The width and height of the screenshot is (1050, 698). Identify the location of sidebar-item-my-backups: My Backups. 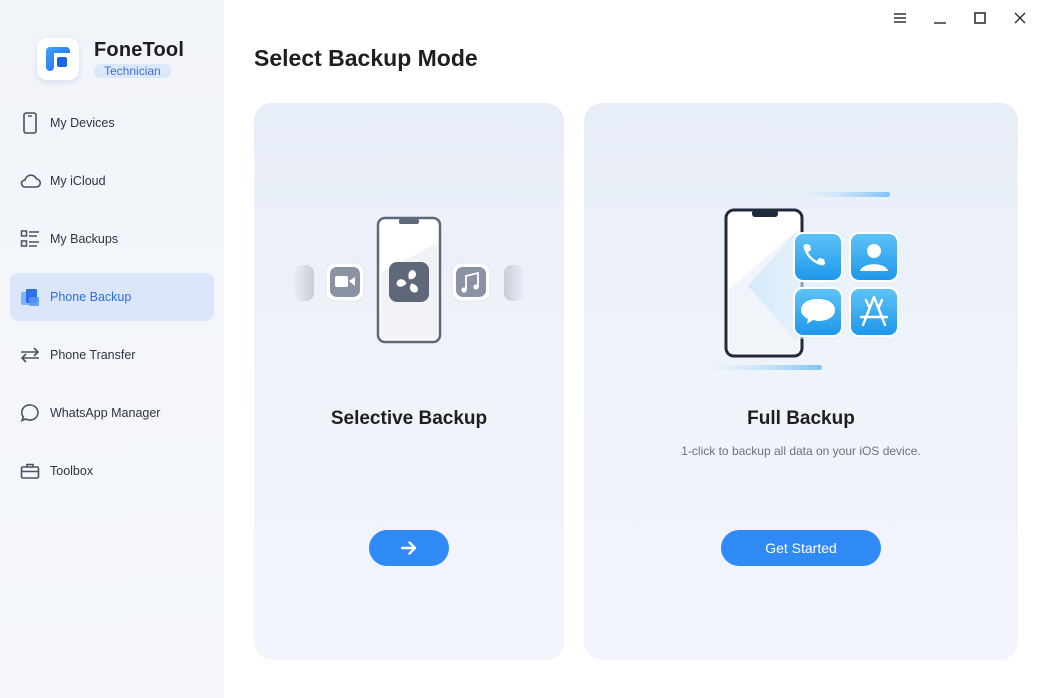
(112, 239).